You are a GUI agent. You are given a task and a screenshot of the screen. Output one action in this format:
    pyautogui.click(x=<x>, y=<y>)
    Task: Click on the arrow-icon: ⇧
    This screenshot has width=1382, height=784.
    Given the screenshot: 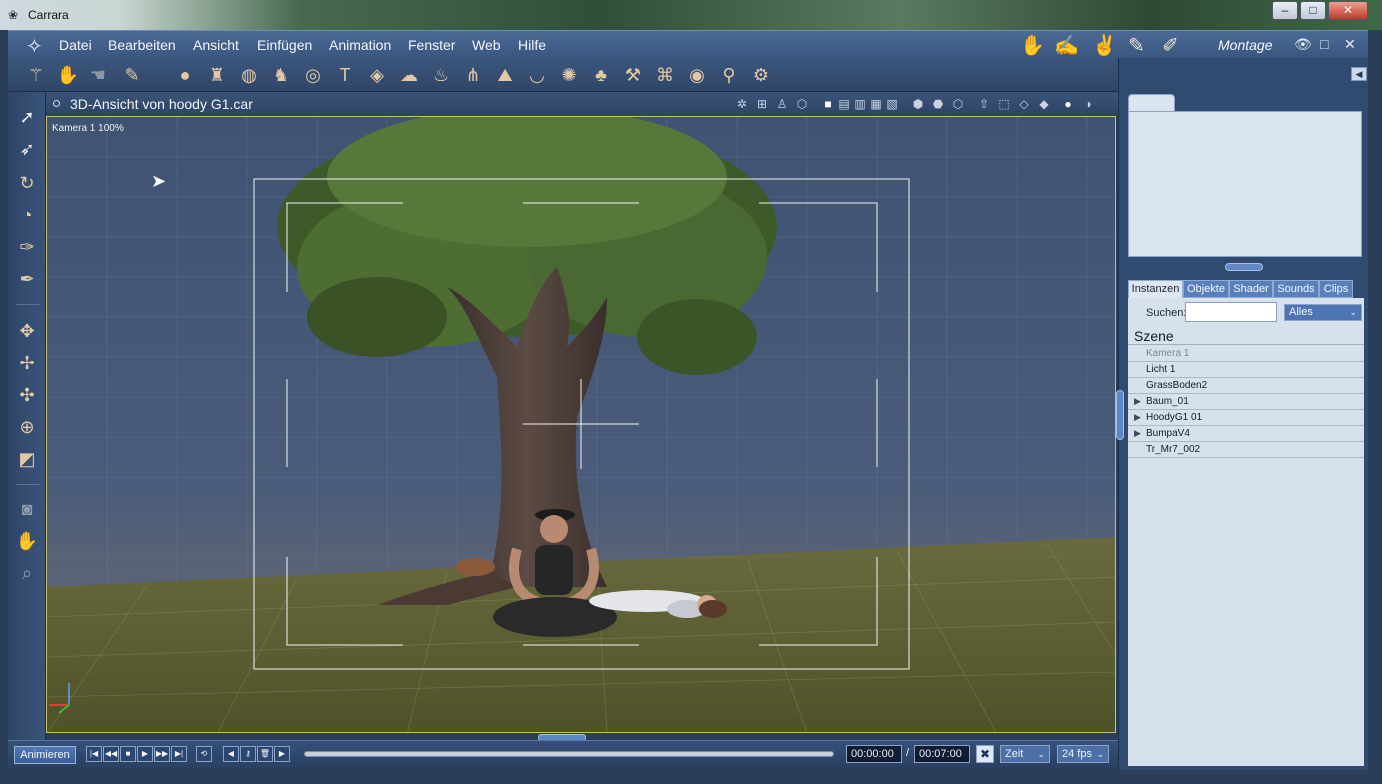 What is the action you would take?
    pyautogui.click(x=984, y=104)
    